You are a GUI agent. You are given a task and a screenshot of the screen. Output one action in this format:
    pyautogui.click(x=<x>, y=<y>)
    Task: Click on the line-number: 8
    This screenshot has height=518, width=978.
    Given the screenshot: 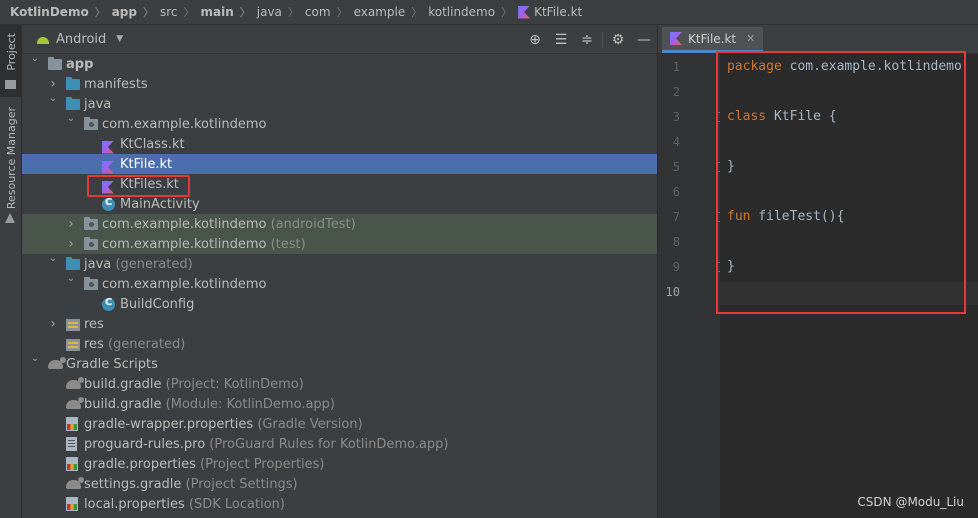 What is the action you would take?
    pyautogui.click(x=676, y=242)
    